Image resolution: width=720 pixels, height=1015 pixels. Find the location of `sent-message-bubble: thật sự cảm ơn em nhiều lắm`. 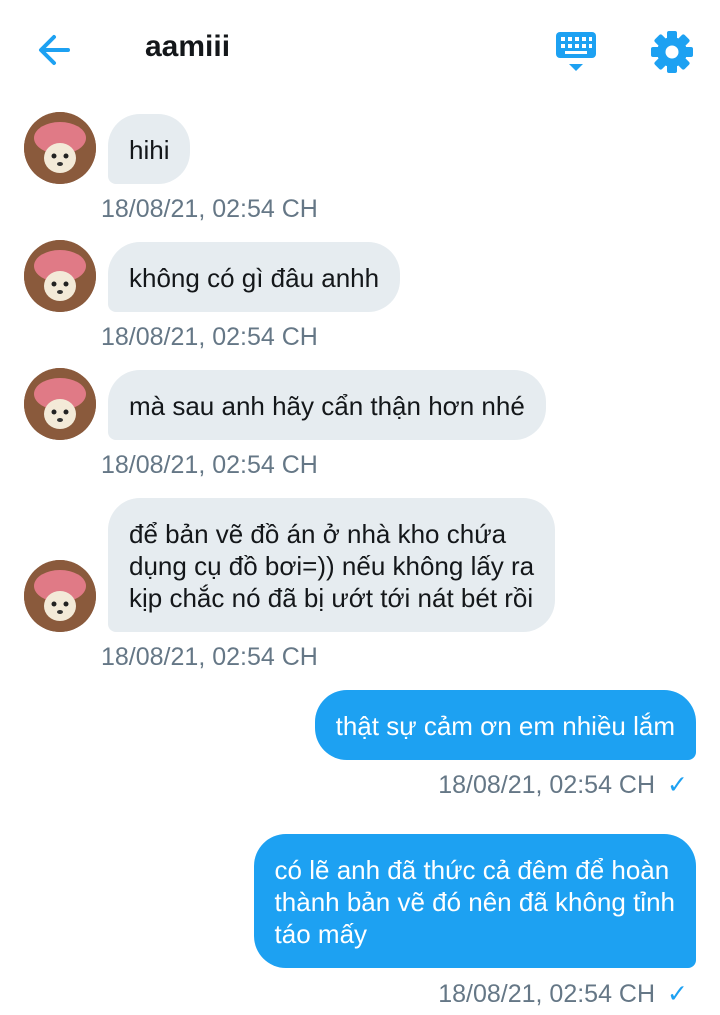

sent-message-bubble: thật sự cảm ơn em nhiều lắm is located at coordinates (505, 725).